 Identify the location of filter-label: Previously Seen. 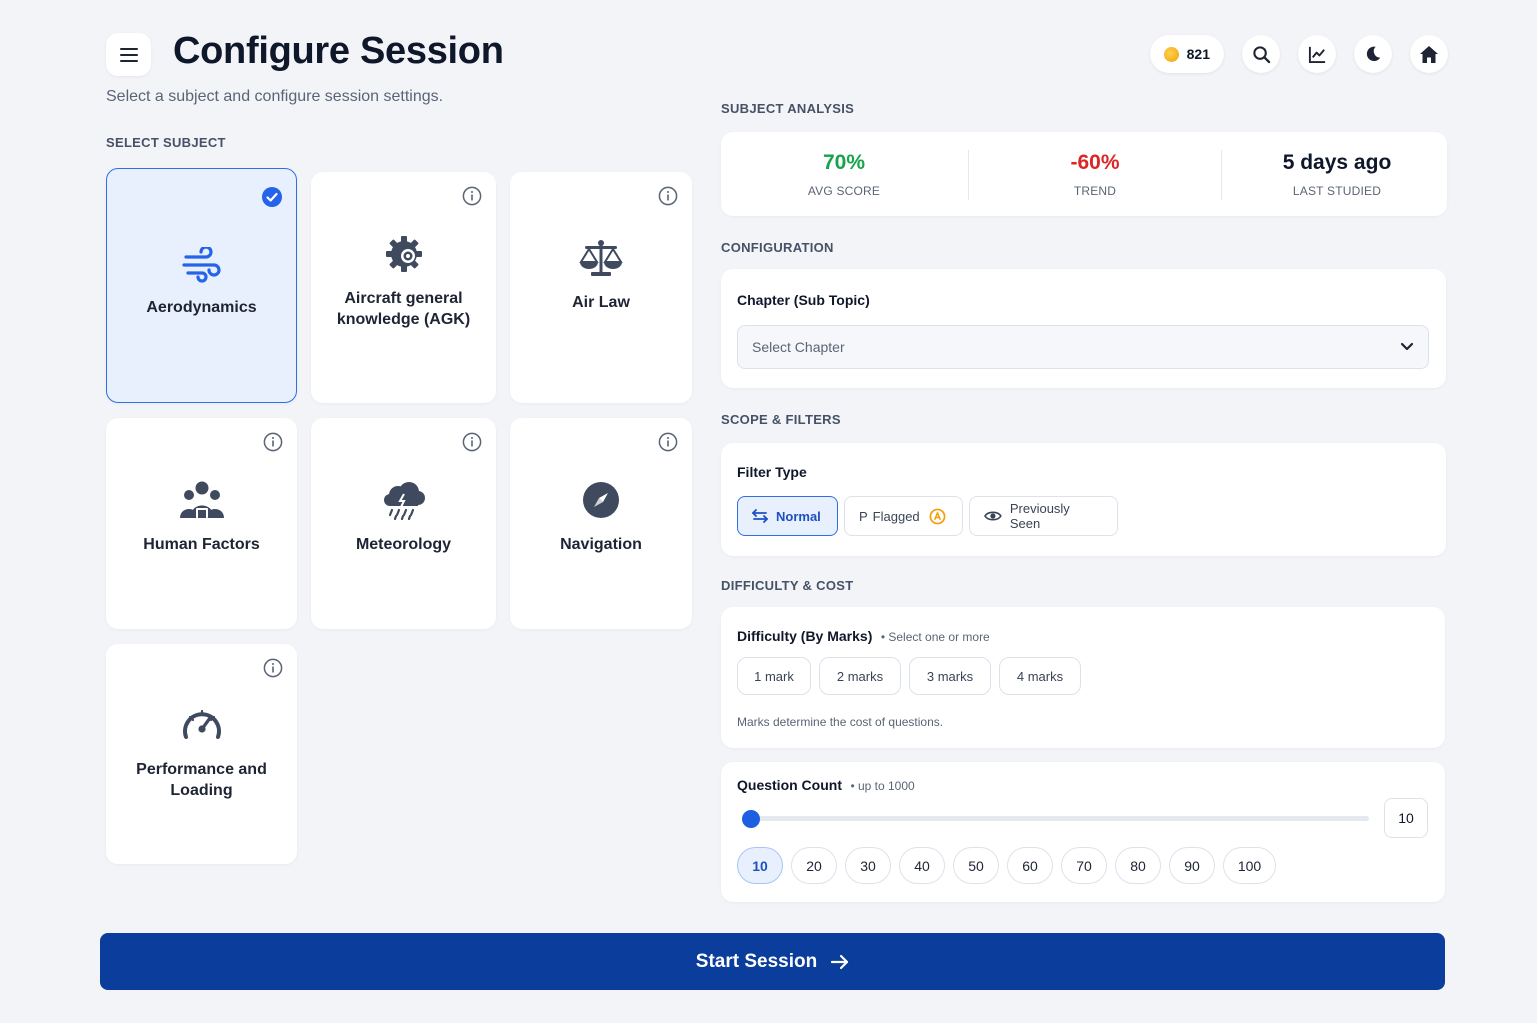
(1039, 516).